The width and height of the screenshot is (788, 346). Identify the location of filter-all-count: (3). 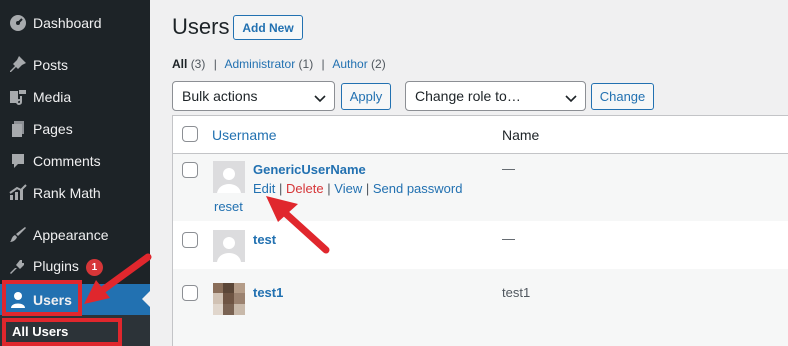
(198, 64).